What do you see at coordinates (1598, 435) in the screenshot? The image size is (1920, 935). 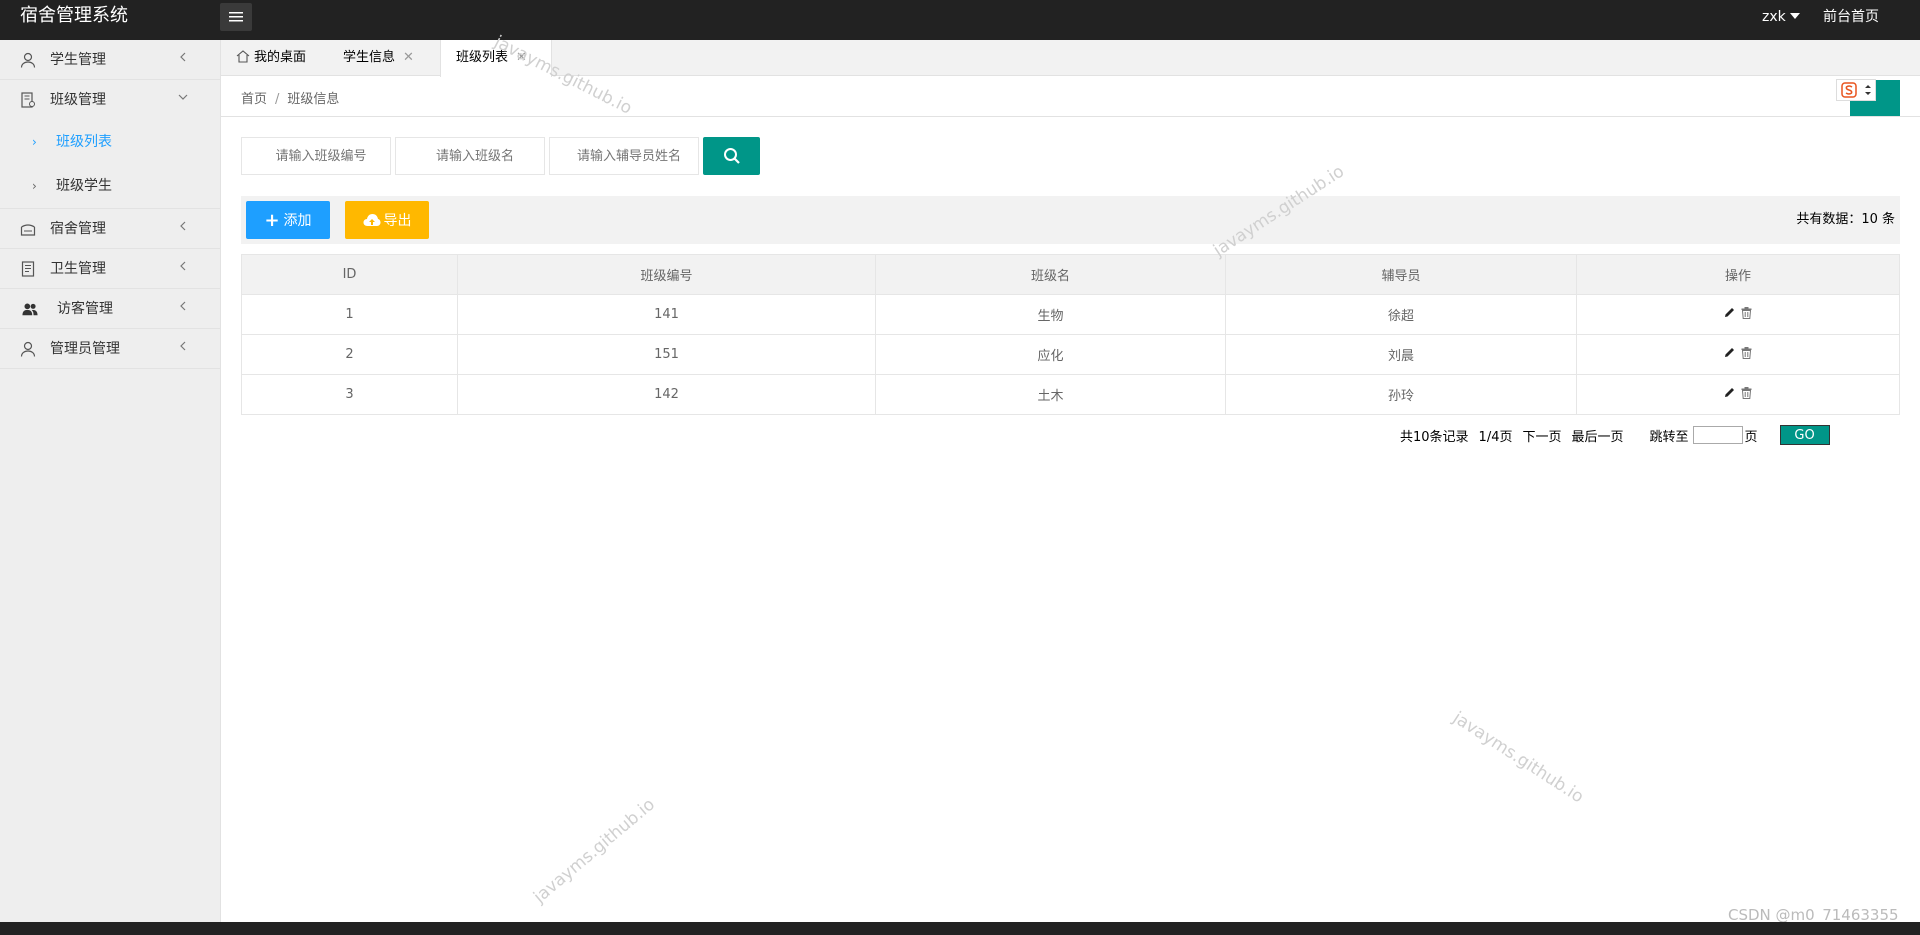 I see `last-page-link: 最后一页` at bounding box center [1598, 435].